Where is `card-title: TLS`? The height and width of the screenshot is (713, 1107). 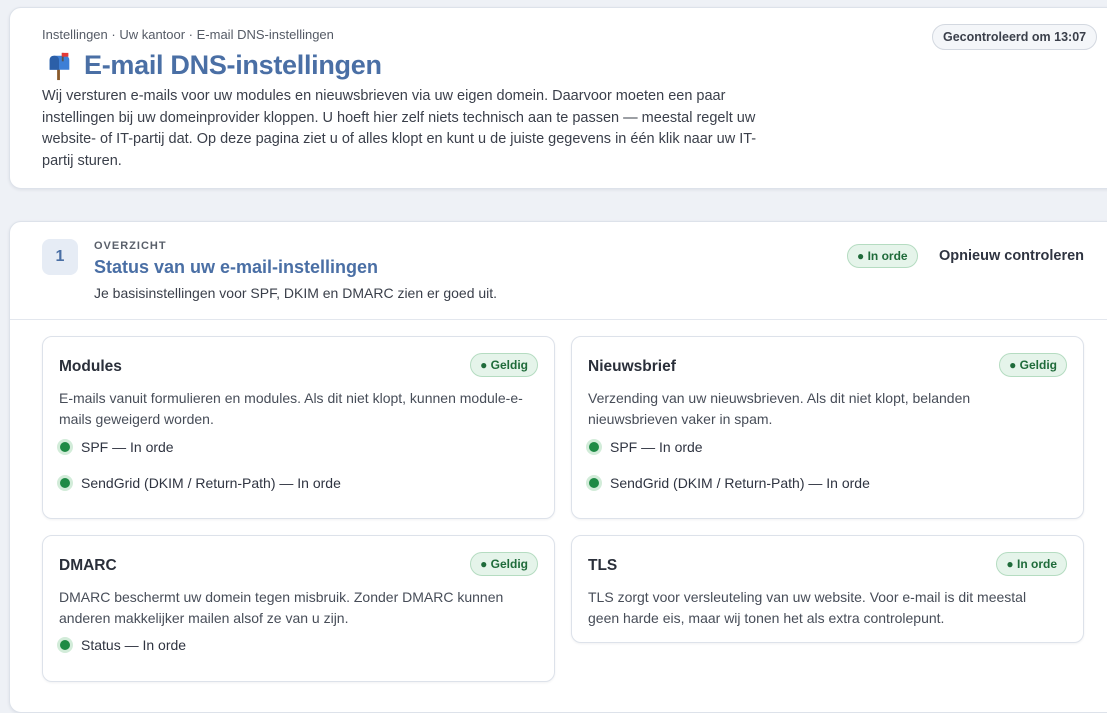
card-title: TLS is located at coordinates (603, 565).